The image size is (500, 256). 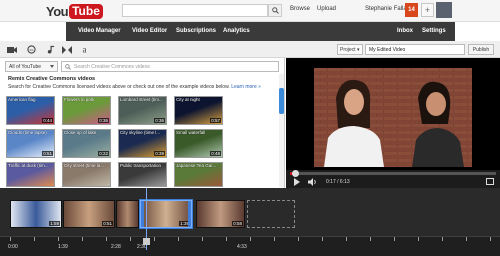 What do you see at coordinates (236, 31) in the screenshot?
I see `nav-analytics: Analytics` at bounding box center [236, 31].